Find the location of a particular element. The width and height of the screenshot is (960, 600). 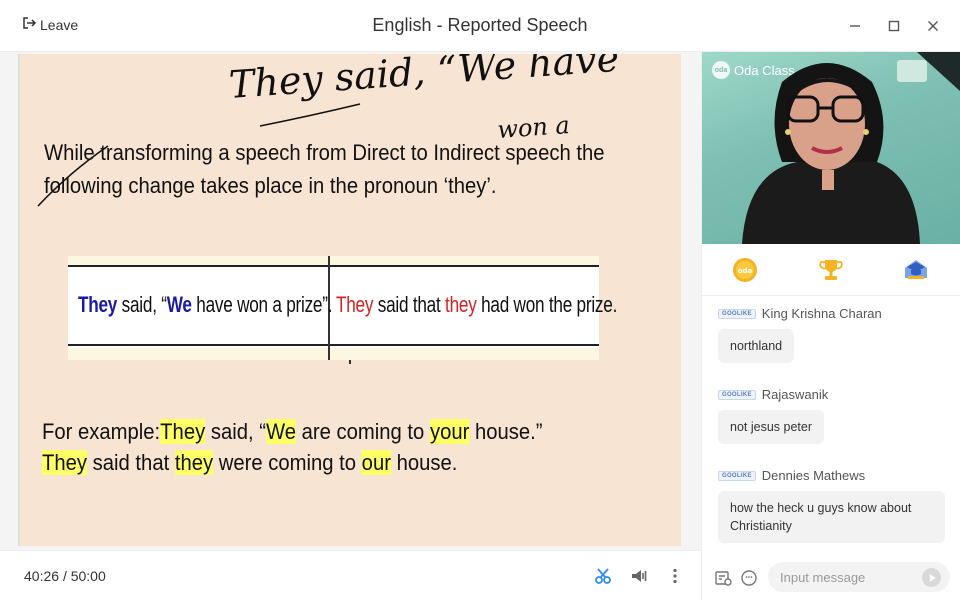

volume-icon is located at coordinates (639, 576).